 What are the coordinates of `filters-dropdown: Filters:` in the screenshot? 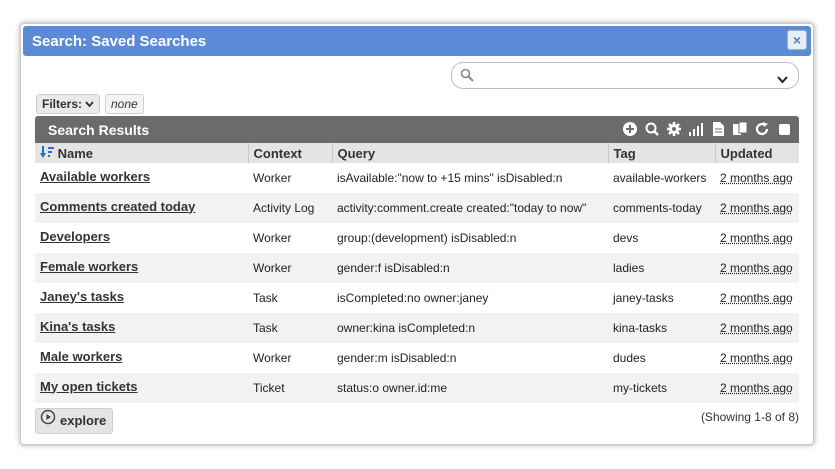 It's located at (68, 104).